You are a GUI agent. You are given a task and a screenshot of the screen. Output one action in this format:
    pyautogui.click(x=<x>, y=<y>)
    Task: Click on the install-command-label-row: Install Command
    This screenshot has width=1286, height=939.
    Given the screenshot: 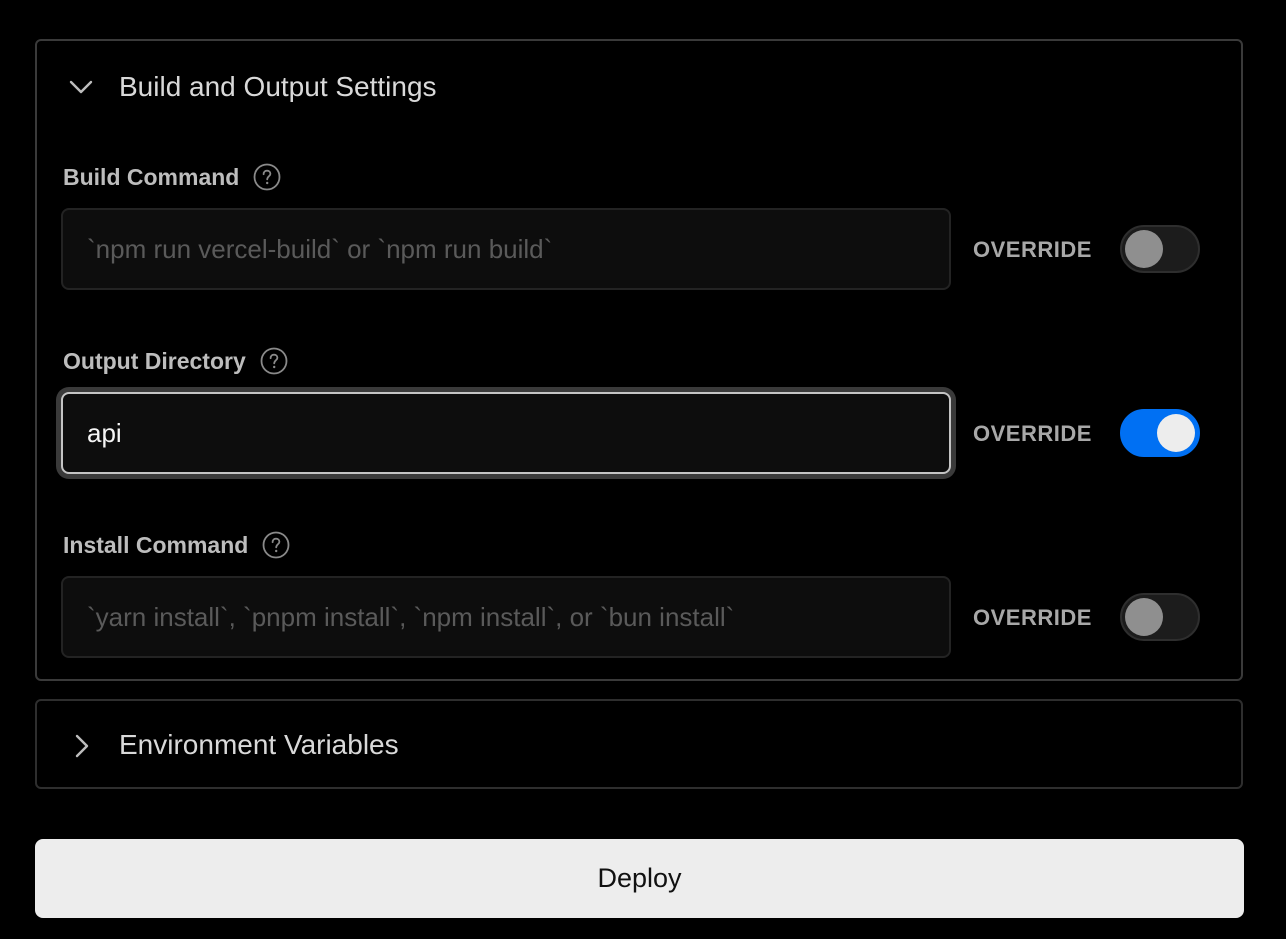 What is the action you would take?
    pyautogui.click(x=176, y=545)
    